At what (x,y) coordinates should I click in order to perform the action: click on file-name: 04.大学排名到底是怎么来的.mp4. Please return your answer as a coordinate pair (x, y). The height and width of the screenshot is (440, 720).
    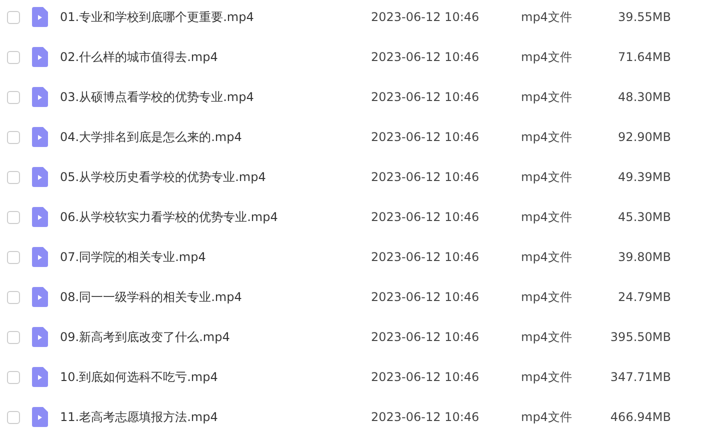
    Looking at the image, I should click on (215, 137).